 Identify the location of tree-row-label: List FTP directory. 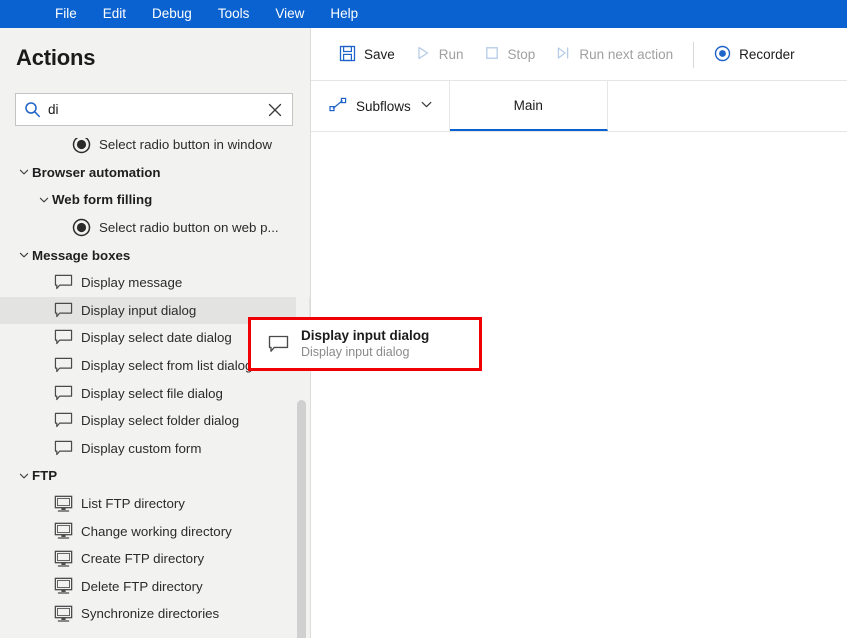
(133, 504).